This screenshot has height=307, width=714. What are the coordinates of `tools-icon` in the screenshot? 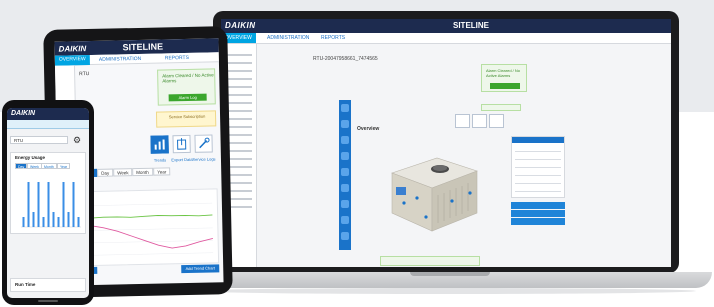 It's located at (345, 204).